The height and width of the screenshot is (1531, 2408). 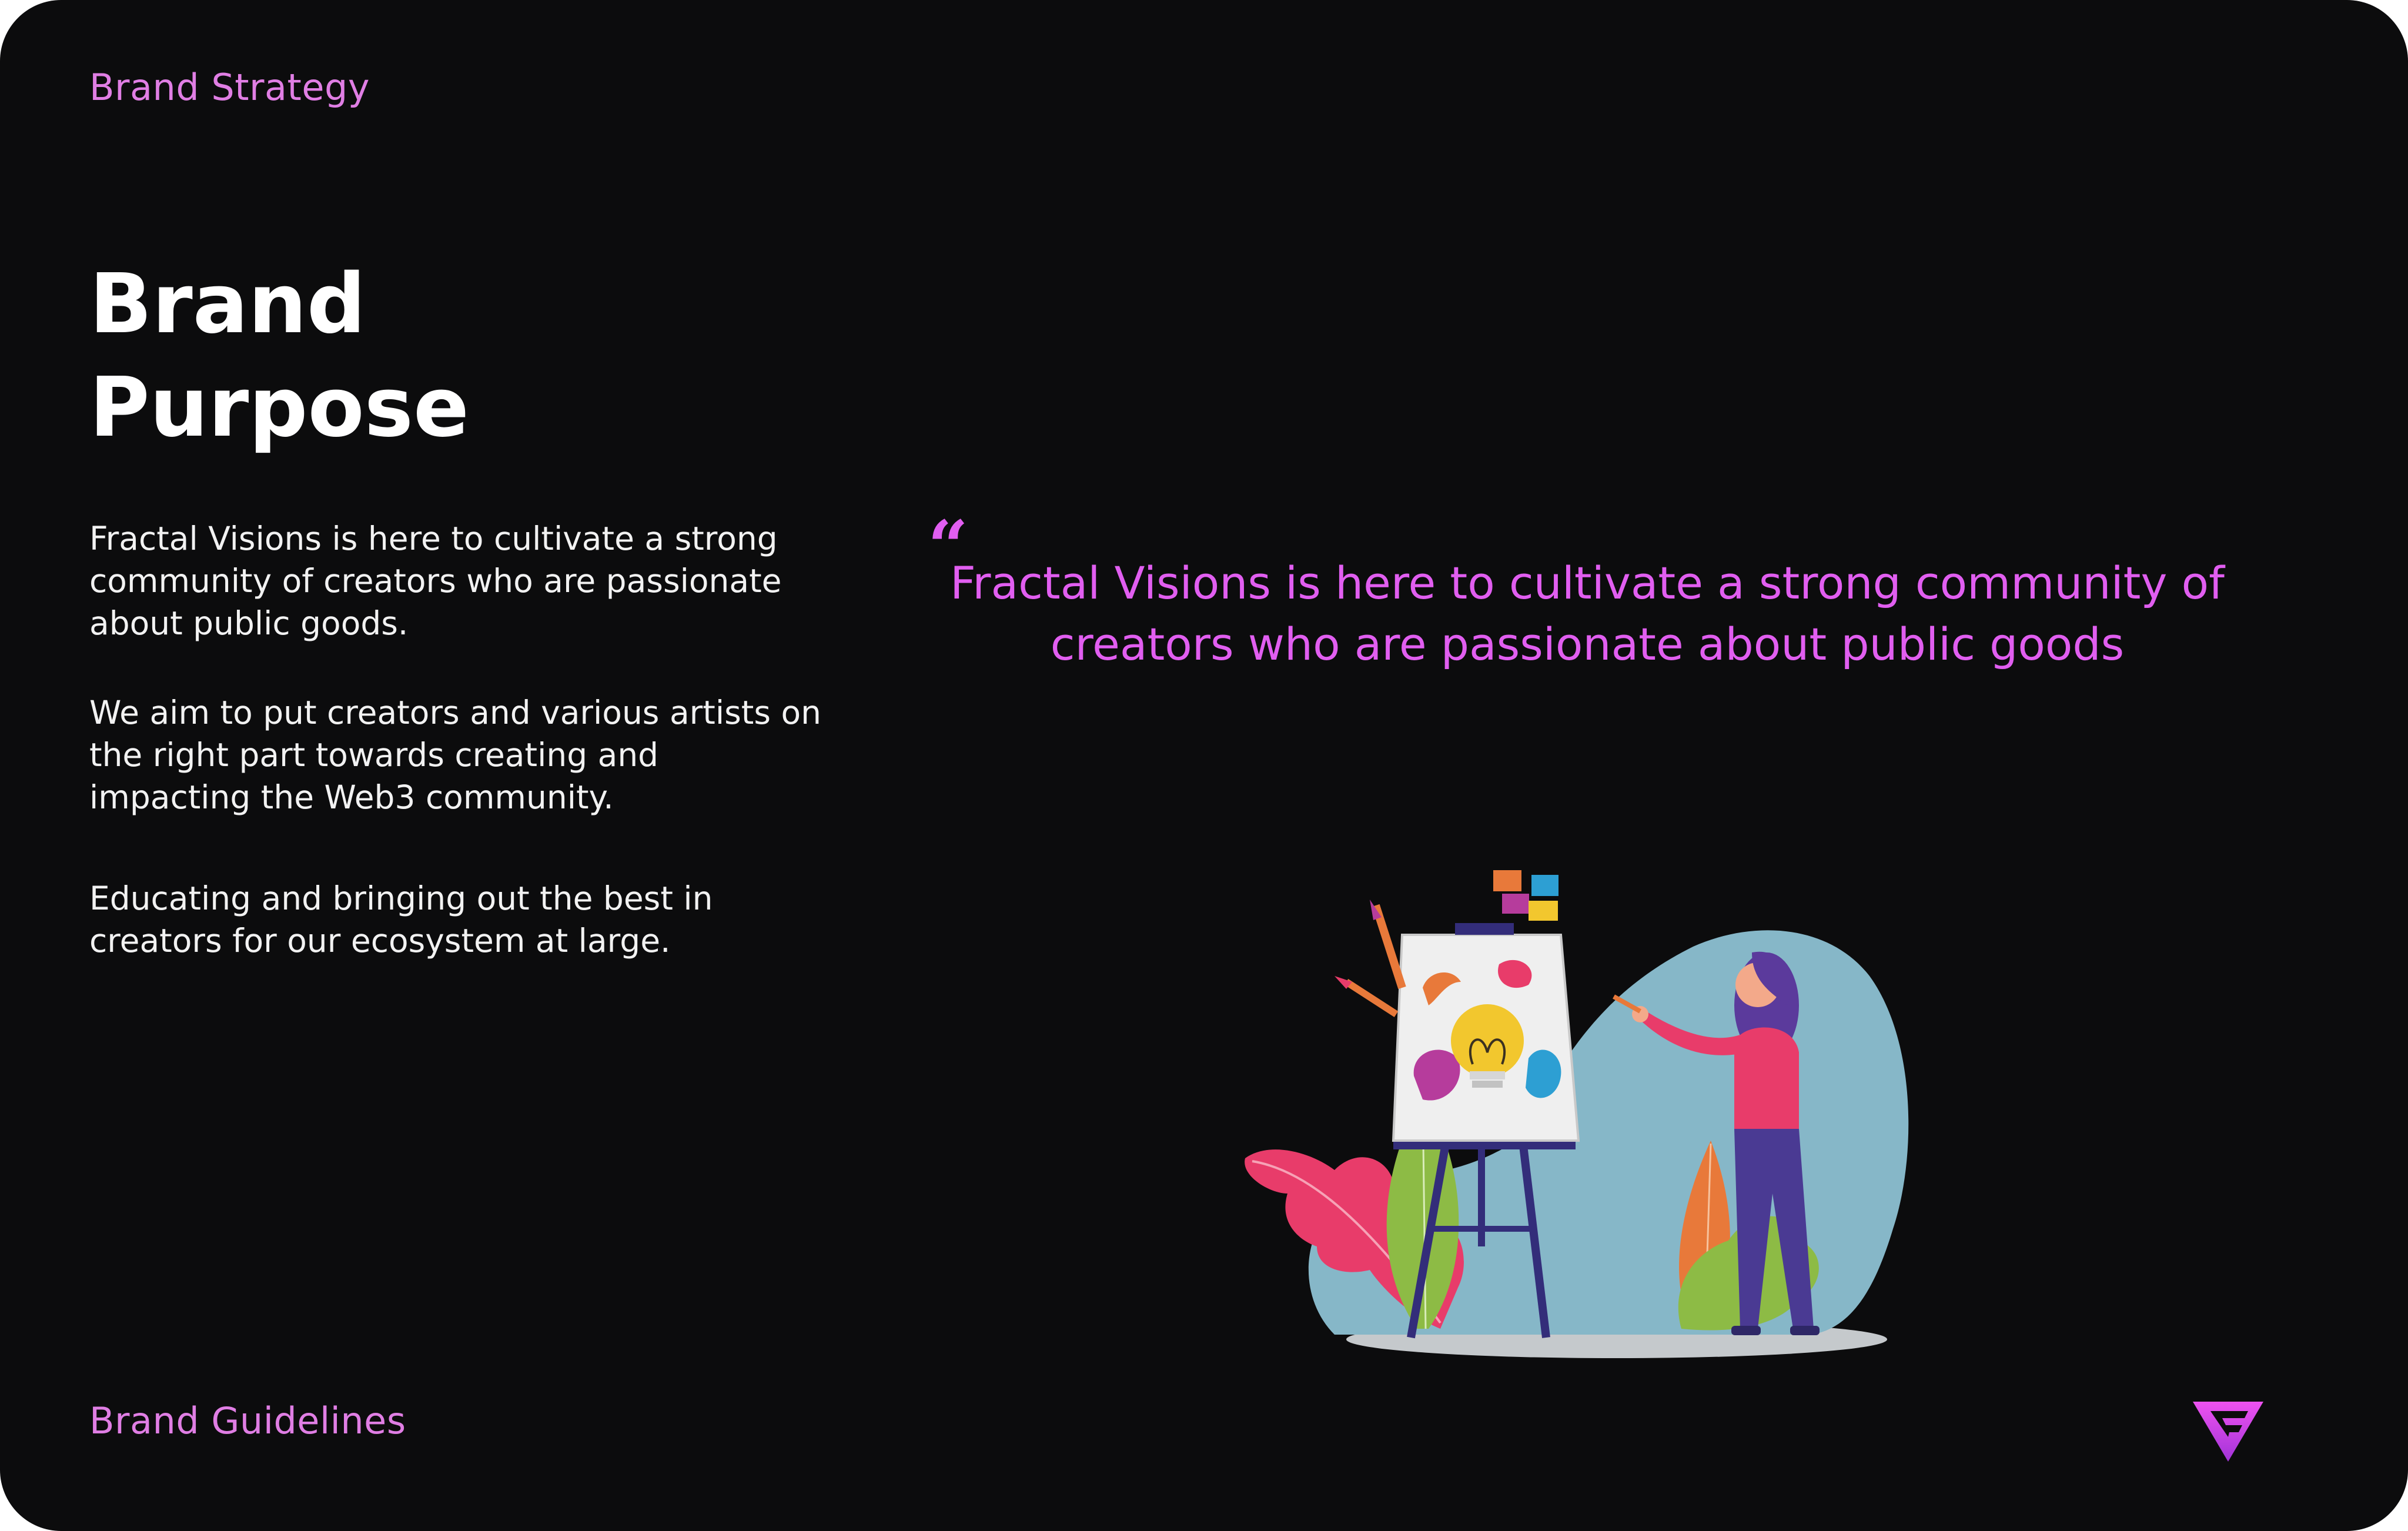 What do you see at coordinates (1767, 1078) in the screenshot?
I see `woman-shirt` at bounding box center [1767, 1078].